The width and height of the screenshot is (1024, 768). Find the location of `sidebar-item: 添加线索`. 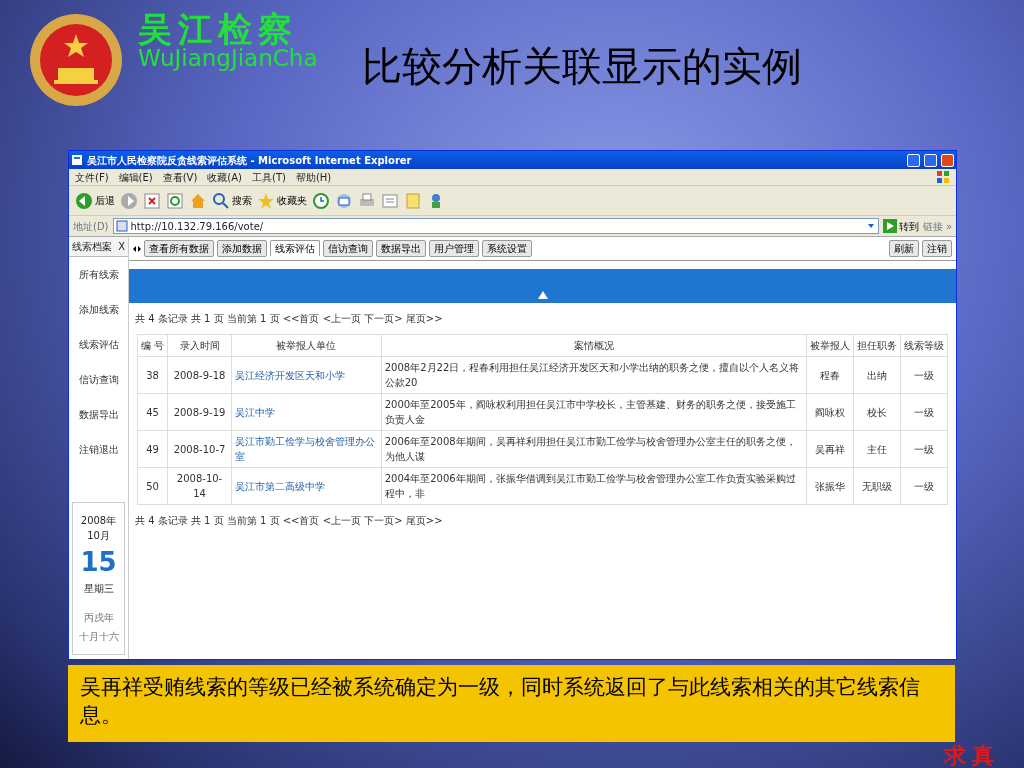

sidebar-item: 添加线索 is located at coordinates (98, 309).